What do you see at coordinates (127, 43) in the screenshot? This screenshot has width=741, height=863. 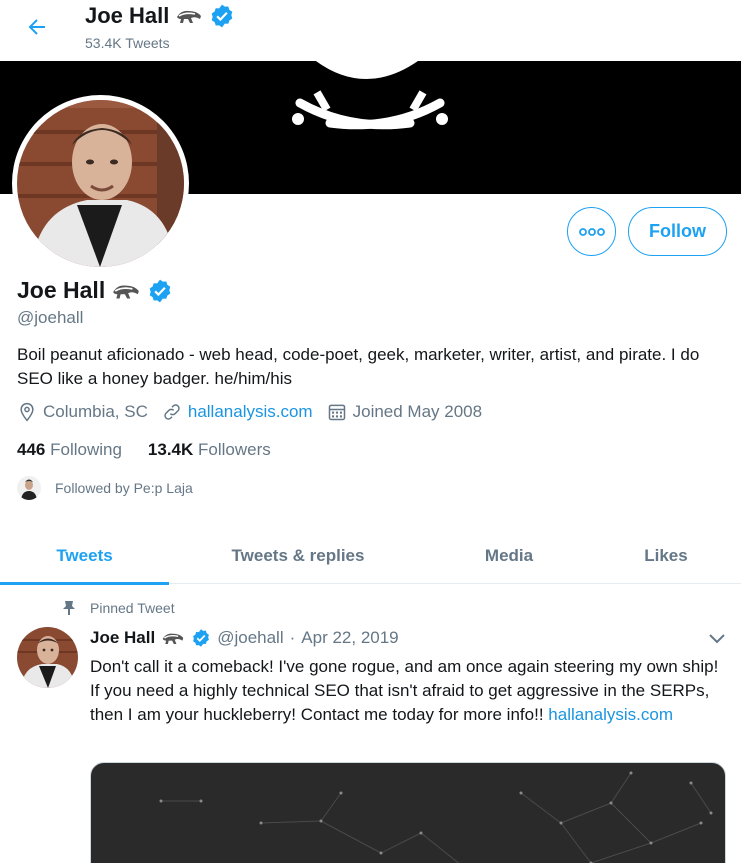 I see `header-tweet-count: 53.4K Tweets` at bounding box center [127, 43].